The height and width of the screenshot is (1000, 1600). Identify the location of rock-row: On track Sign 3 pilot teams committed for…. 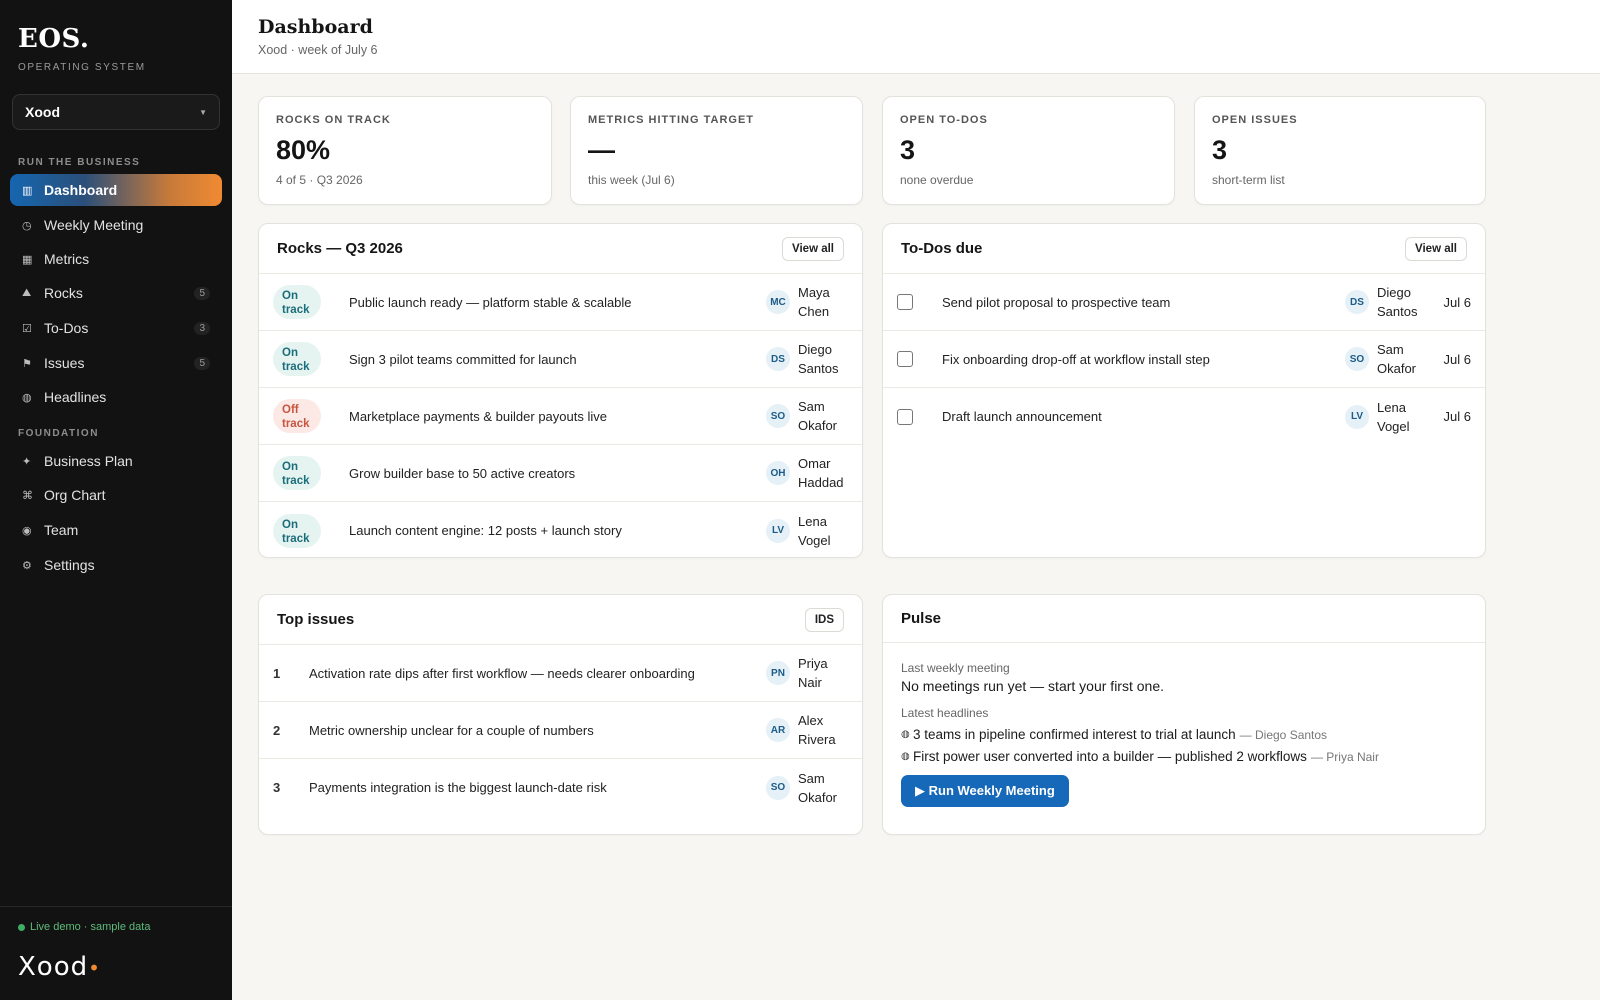
(560, 359).